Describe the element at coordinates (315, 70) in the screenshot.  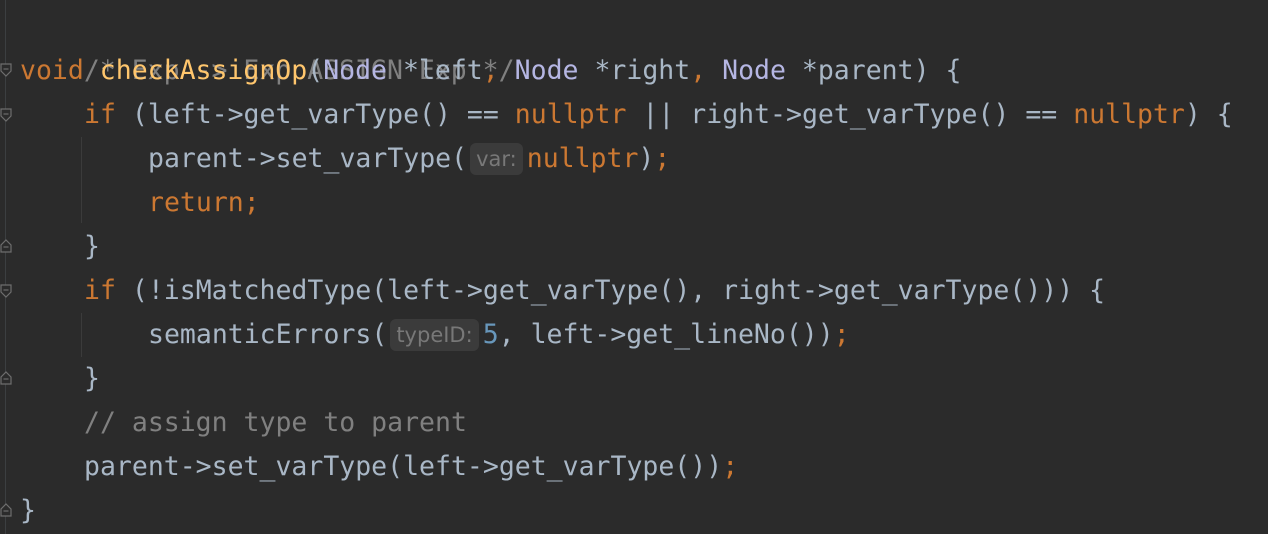
I see `punctuation: (` at that location.